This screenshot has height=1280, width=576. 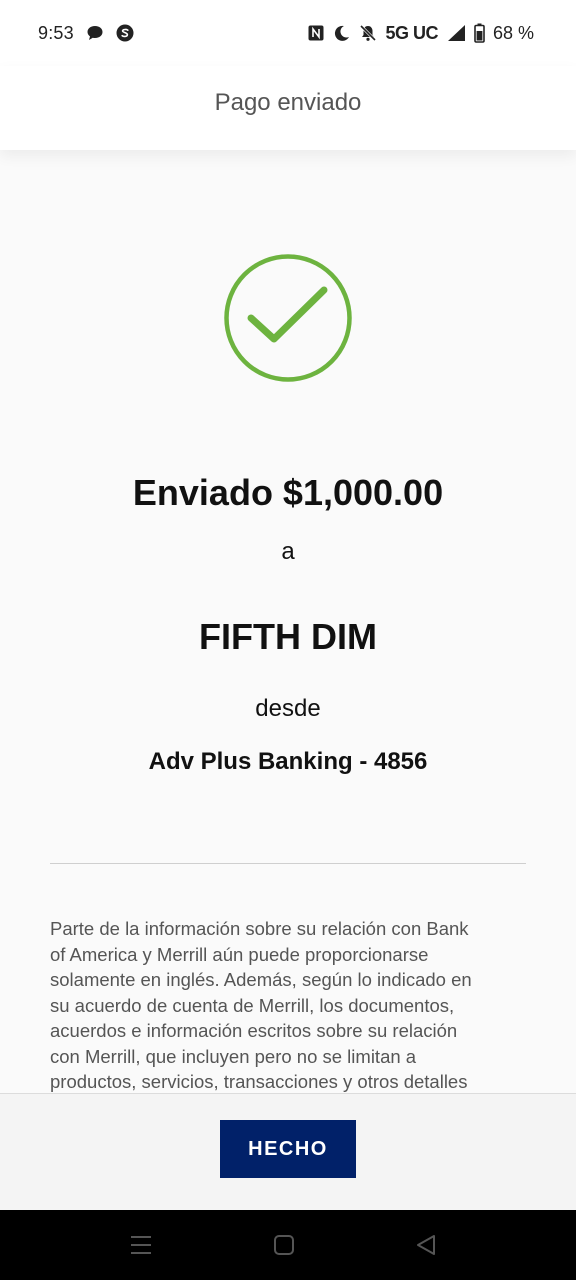 What do you see at coordinates (288, 102) in the screenshot?
I see `page-title: Pago enviado` at bounding box center [288, 102].